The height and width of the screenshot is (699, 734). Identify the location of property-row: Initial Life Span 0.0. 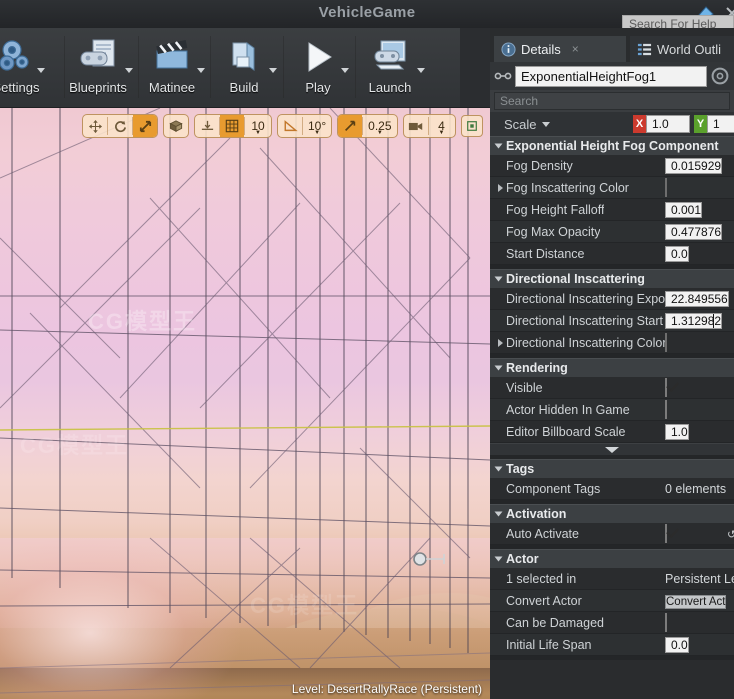
(612, 645).